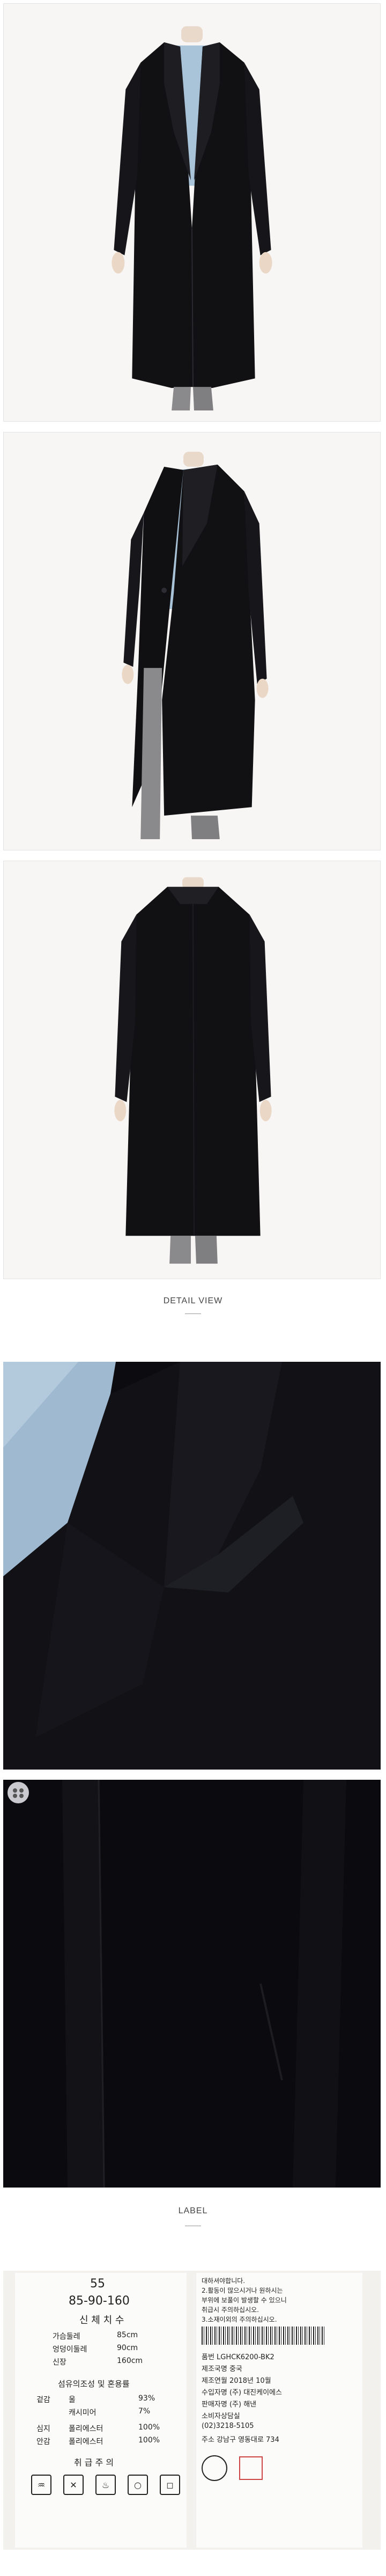  I want to click on iron-icon: ♨, so click(105, 2485).